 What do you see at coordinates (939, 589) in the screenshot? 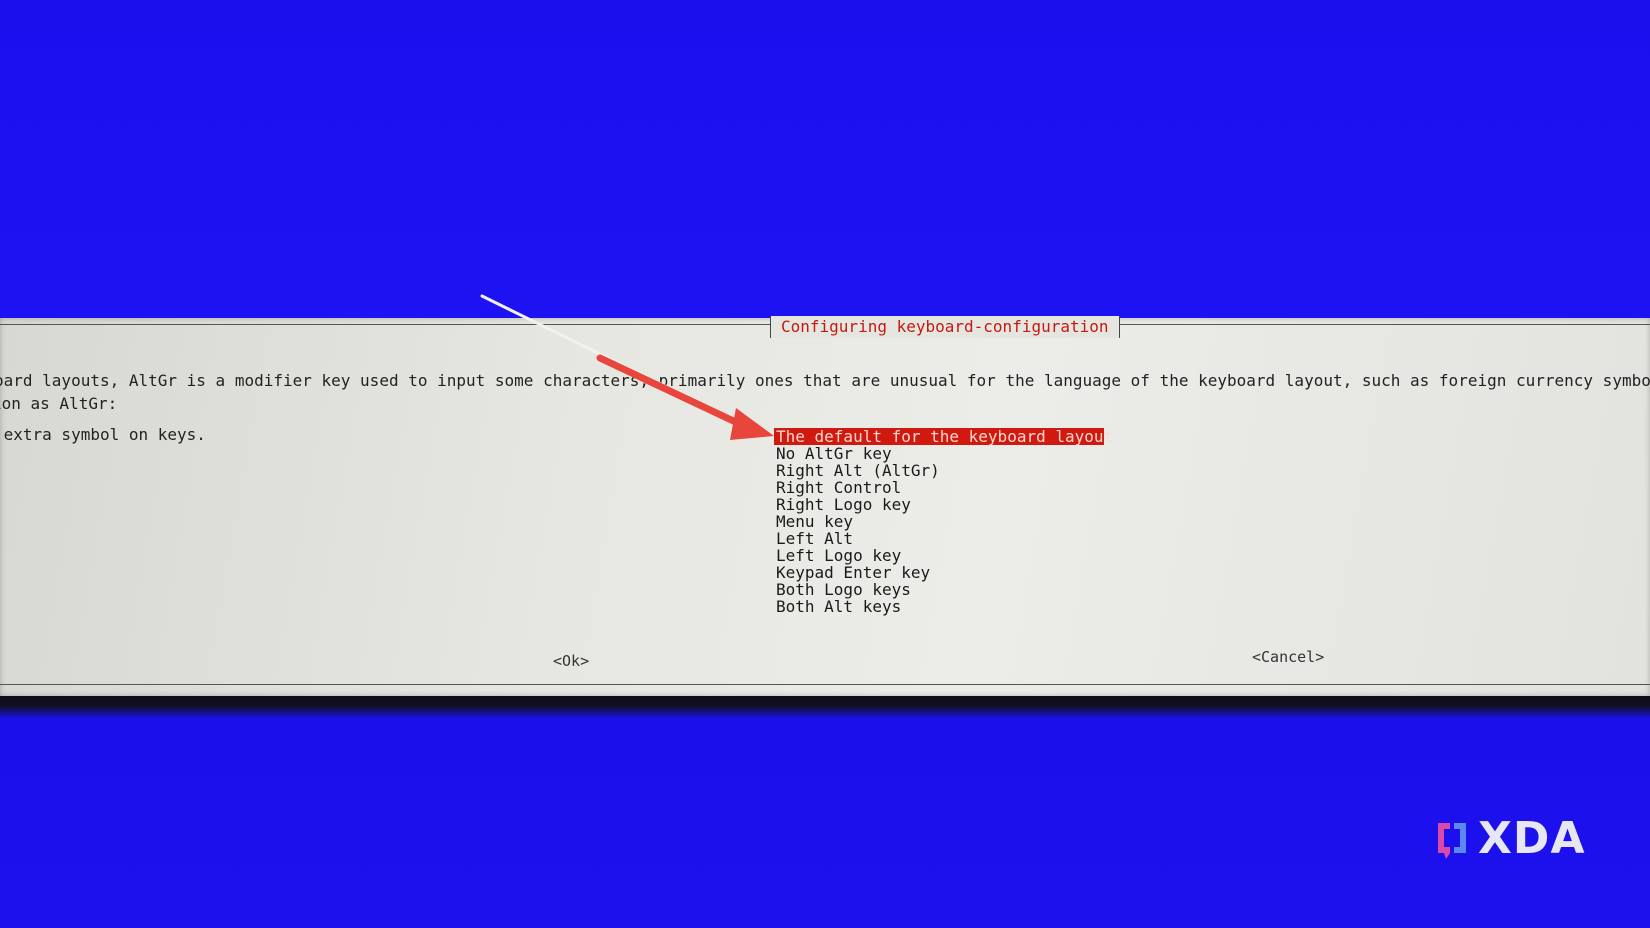
I see `option-both-logo: Both Logo keys` at bounding box center [939, 589].